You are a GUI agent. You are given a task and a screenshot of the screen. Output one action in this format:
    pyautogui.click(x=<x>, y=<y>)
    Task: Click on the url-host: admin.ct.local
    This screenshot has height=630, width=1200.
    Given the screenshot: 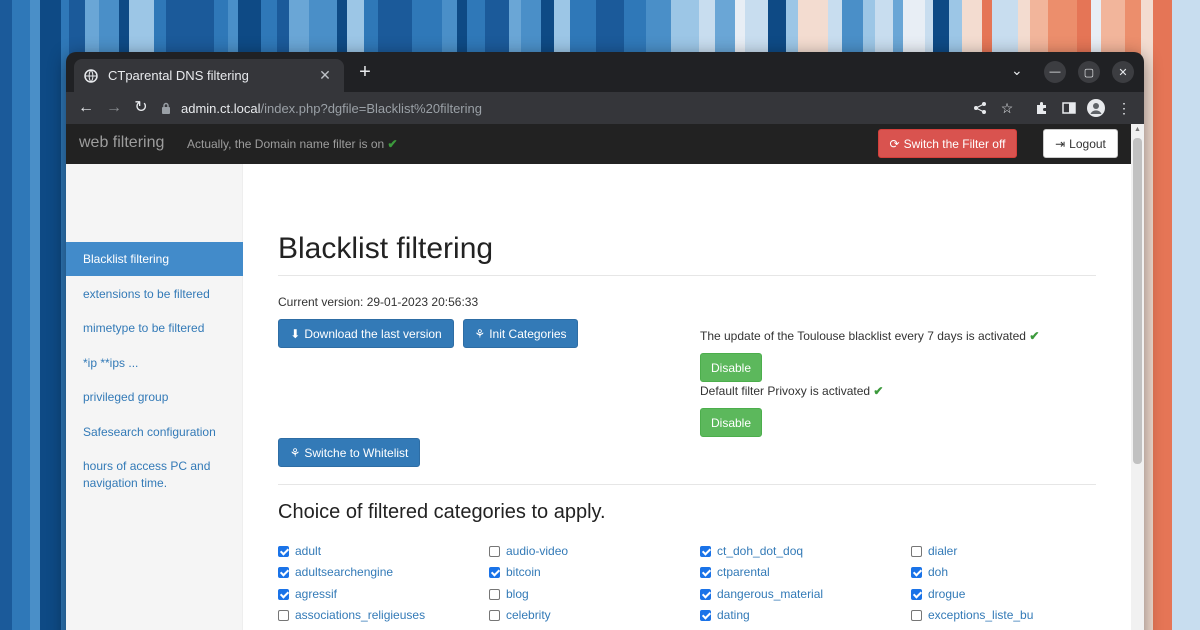 What is the action you would take?
    pyautogui.click(x=221, y=108)
    